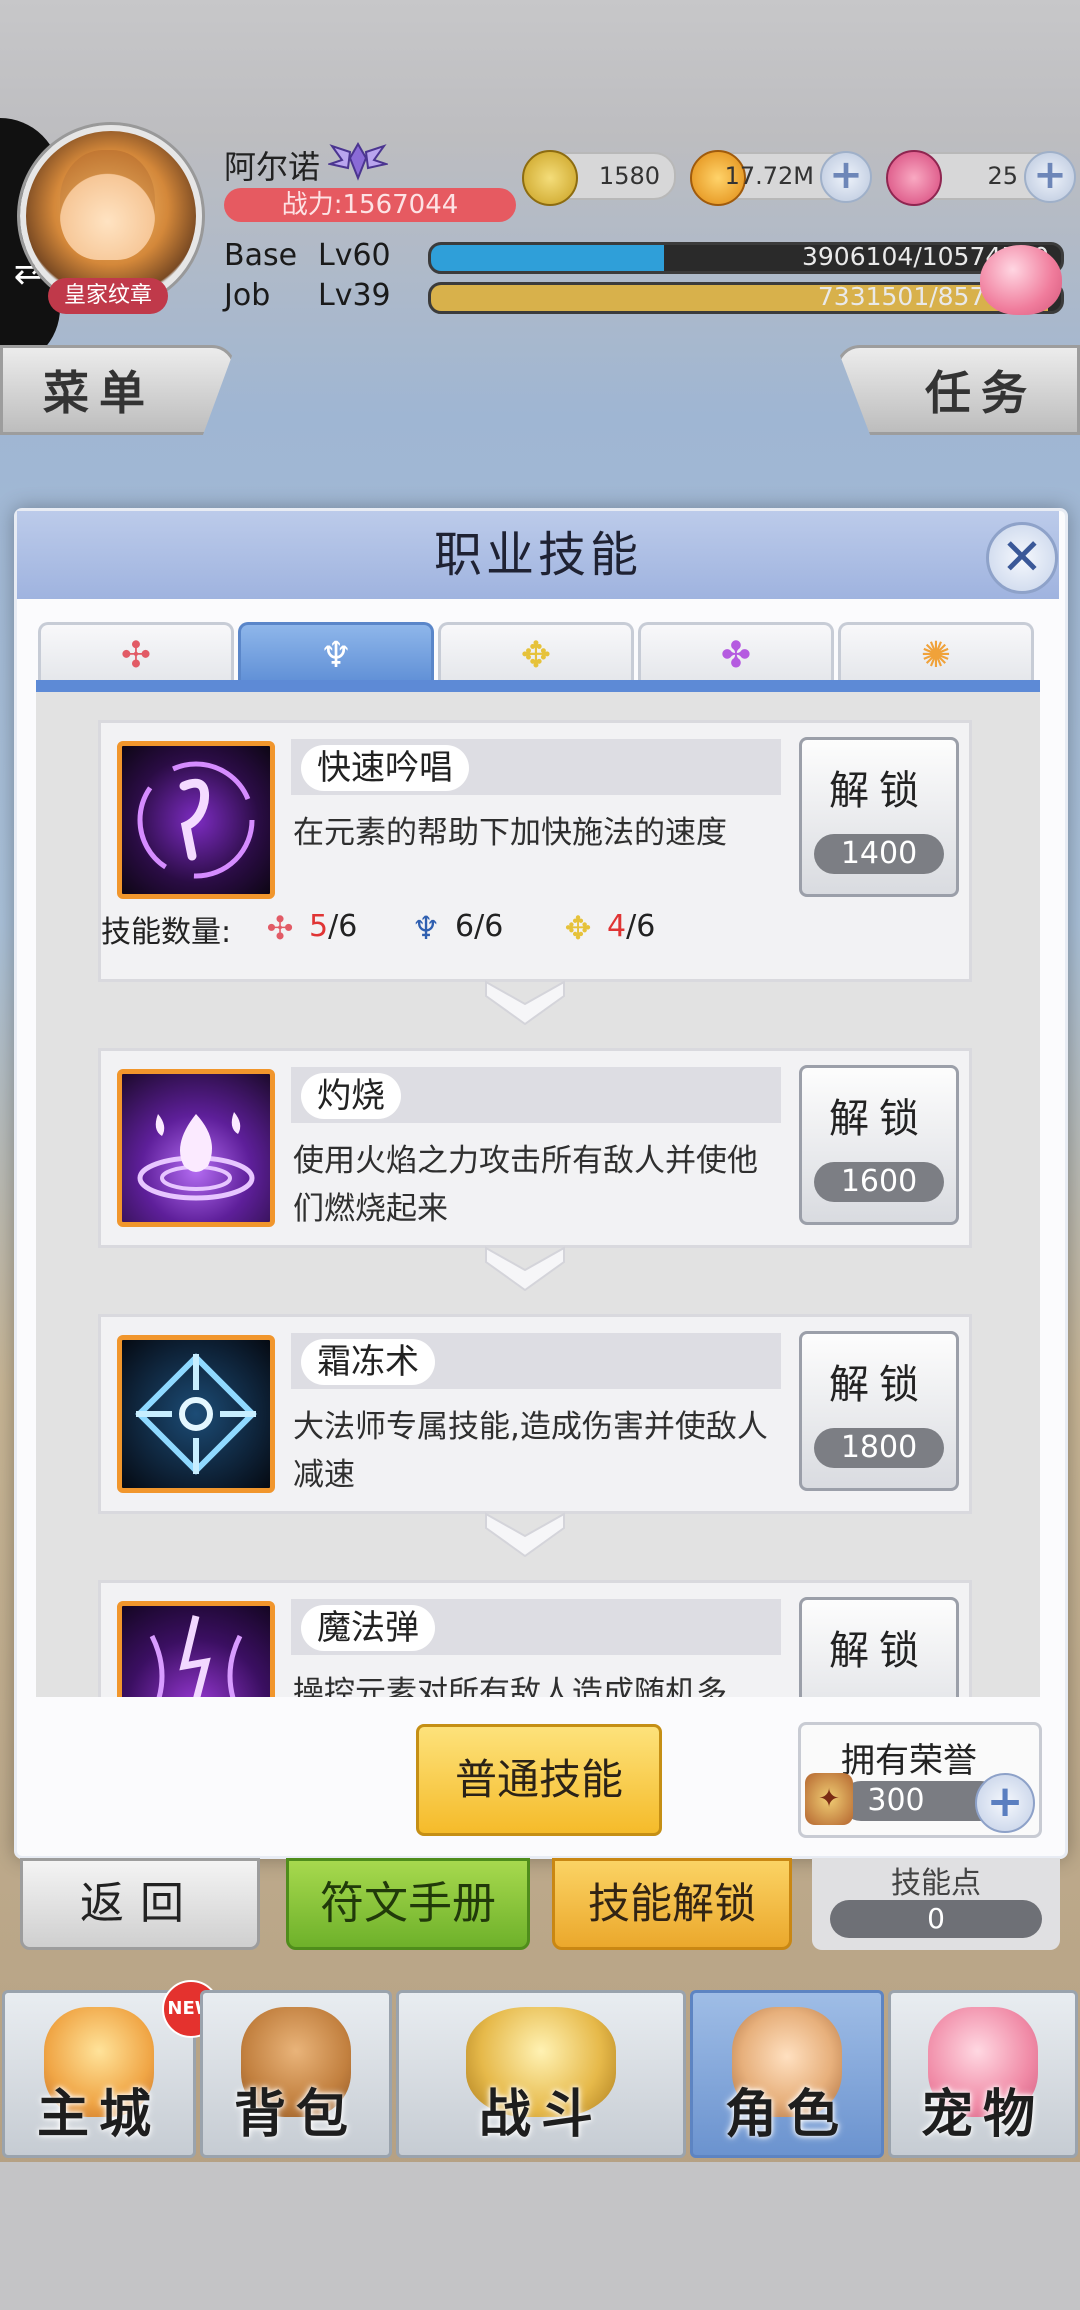  What do you see at coordinates (879, 817) in the screenshot?
I see `unlock-button: 解锁 1400` at bounding box center [879, 817].